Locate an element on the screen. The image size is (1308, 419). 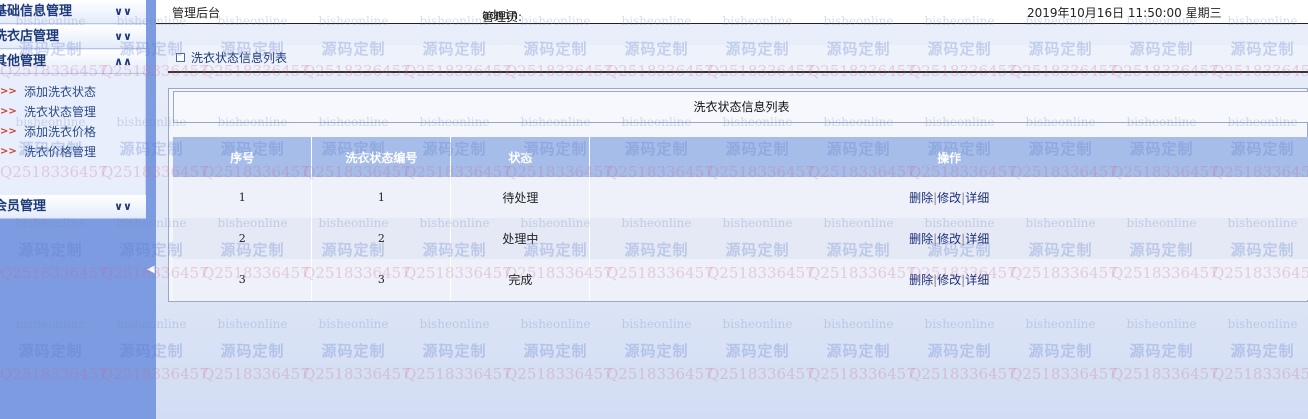
cell-code: 2 is located at coordinates (381, 238).